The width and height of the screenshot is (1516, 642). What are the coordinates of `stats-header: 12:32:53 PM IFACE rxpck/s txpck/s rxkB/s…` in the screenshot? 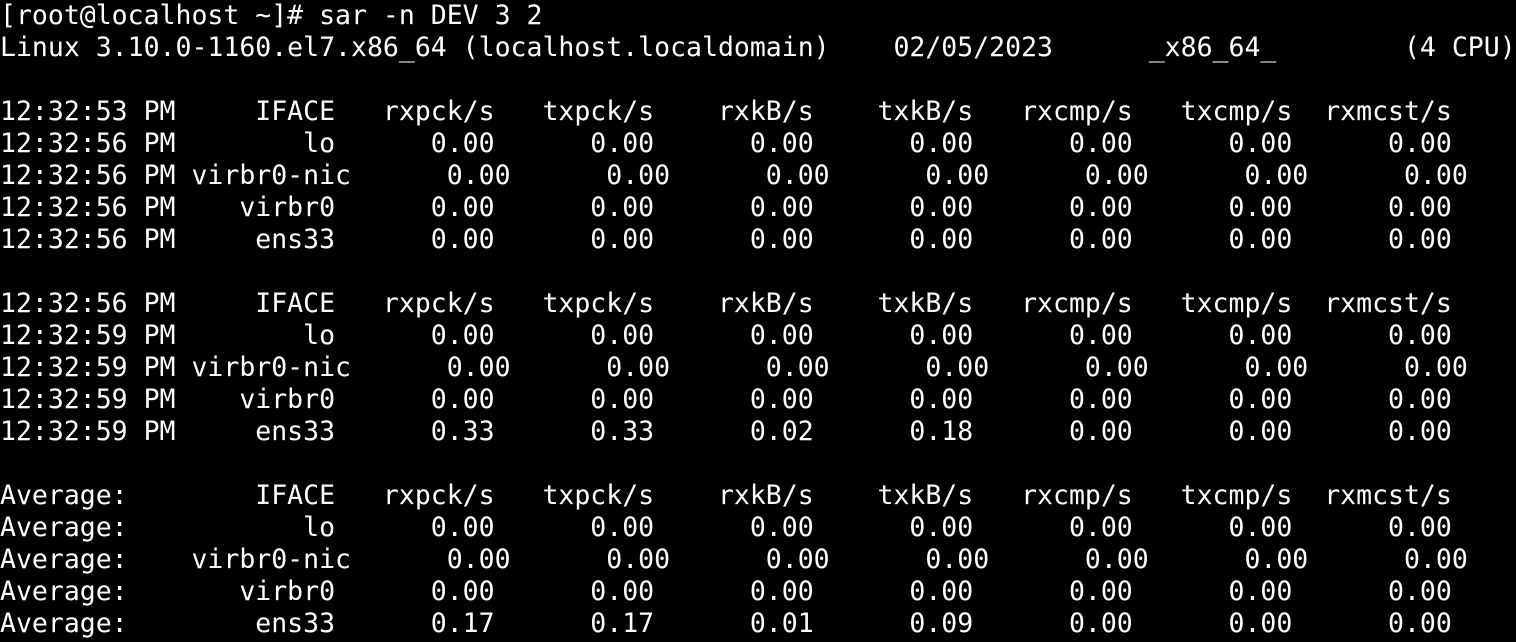 It's located at (726, 111).